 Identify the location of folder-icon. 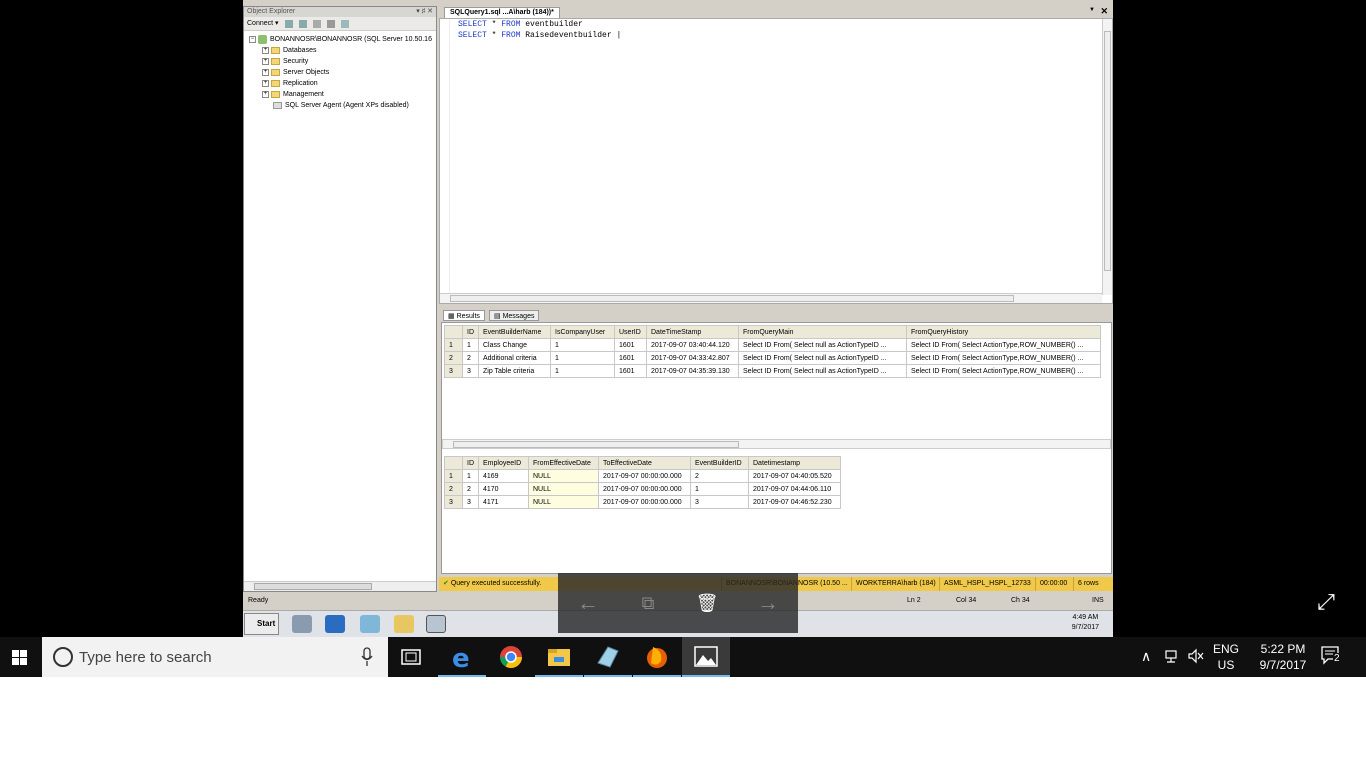
(404, 624).